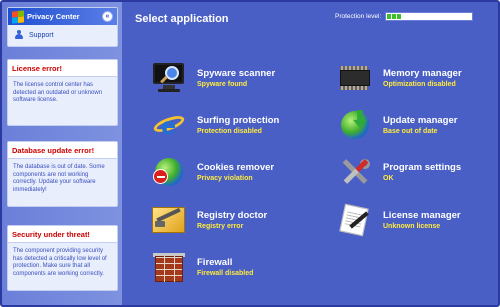  I want to click on support-link: Support, so click(62, 35).